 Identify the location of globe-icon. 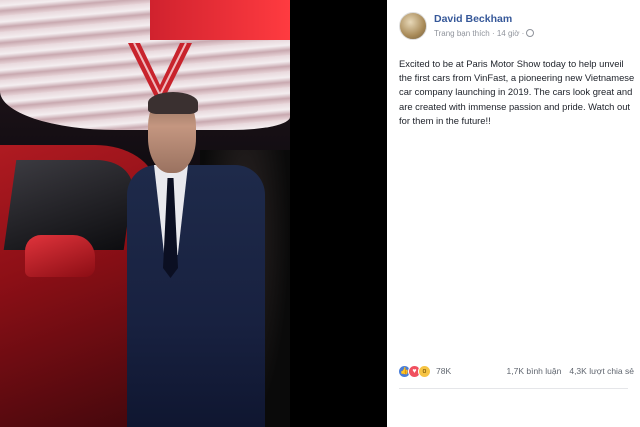
(530, 33).